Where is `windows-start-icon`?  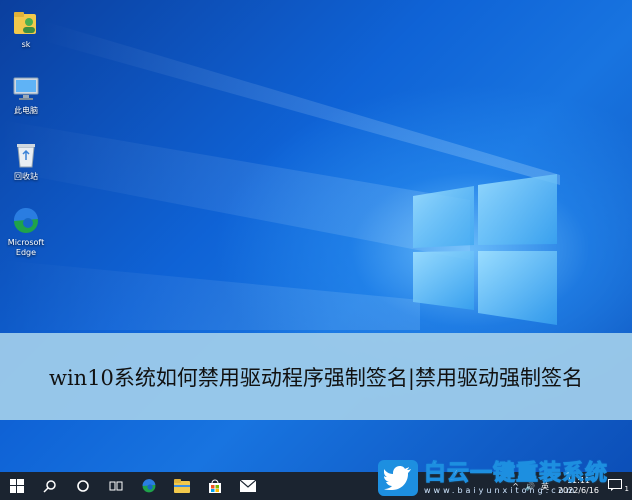 windows-start-icon is located at coordinates (16, 486).